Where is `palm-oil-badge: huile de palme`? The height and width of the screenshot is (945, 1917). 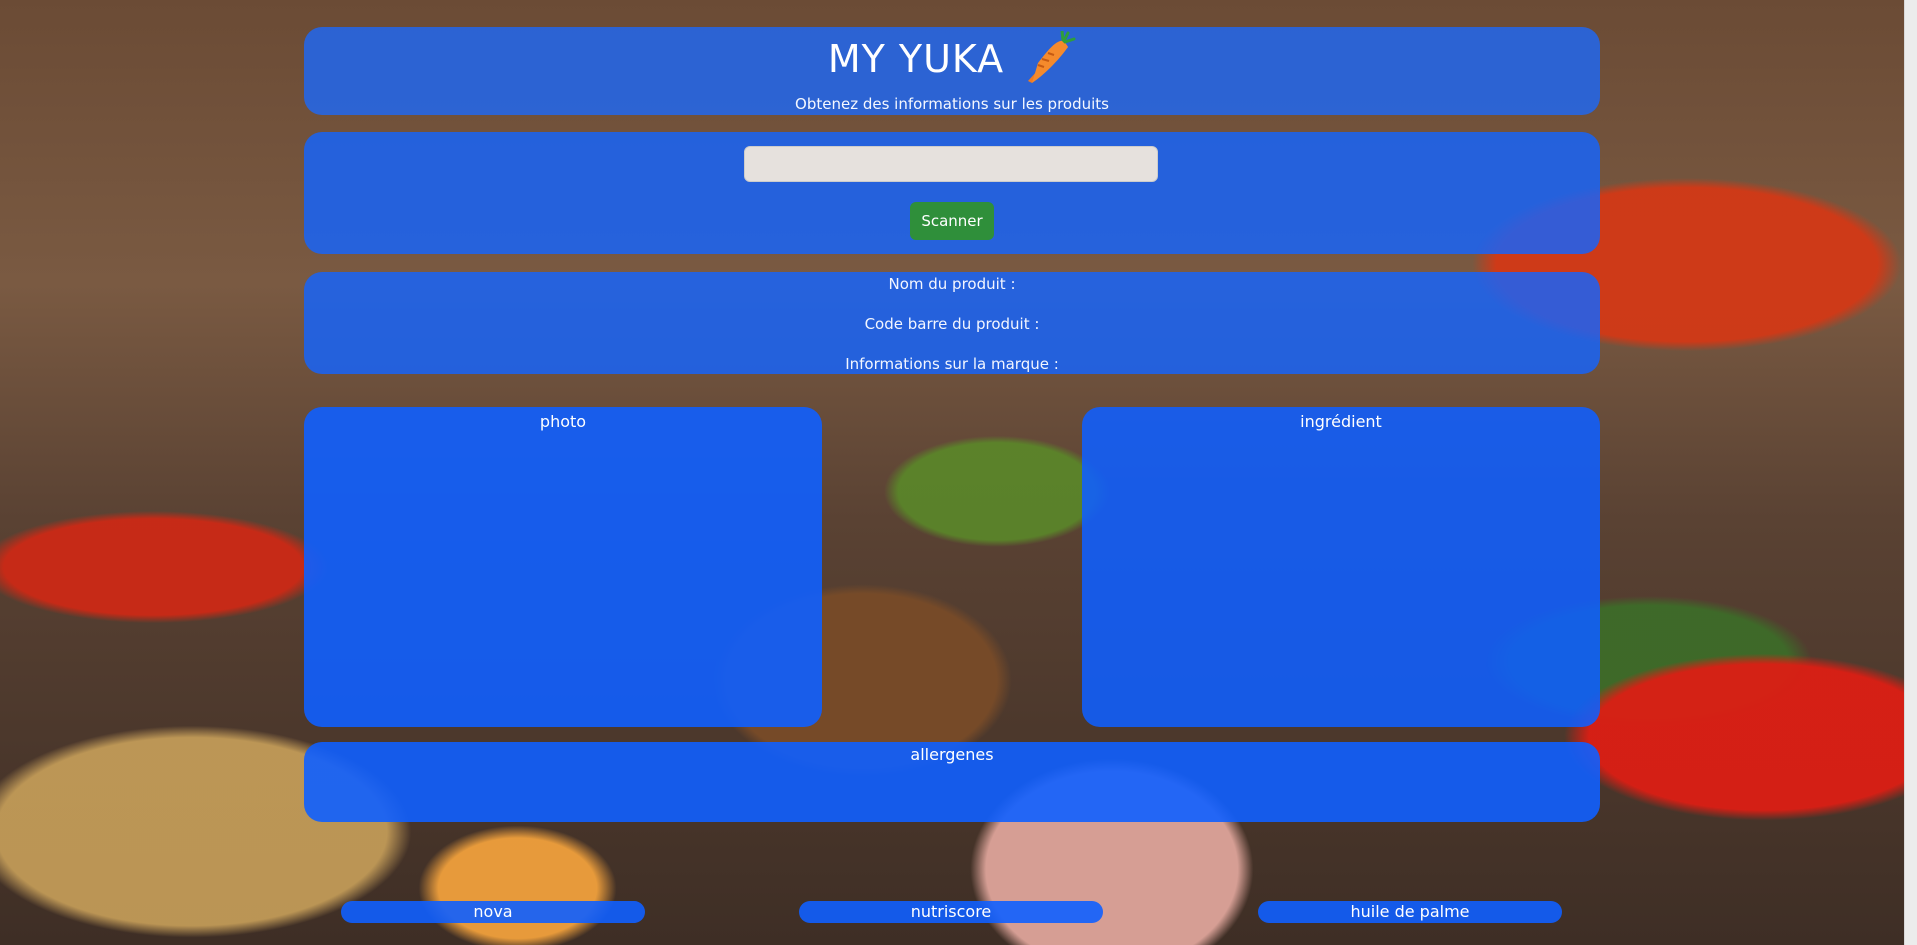
palm-oil-badge: huile de palme is located at coordinates (1410, 912).